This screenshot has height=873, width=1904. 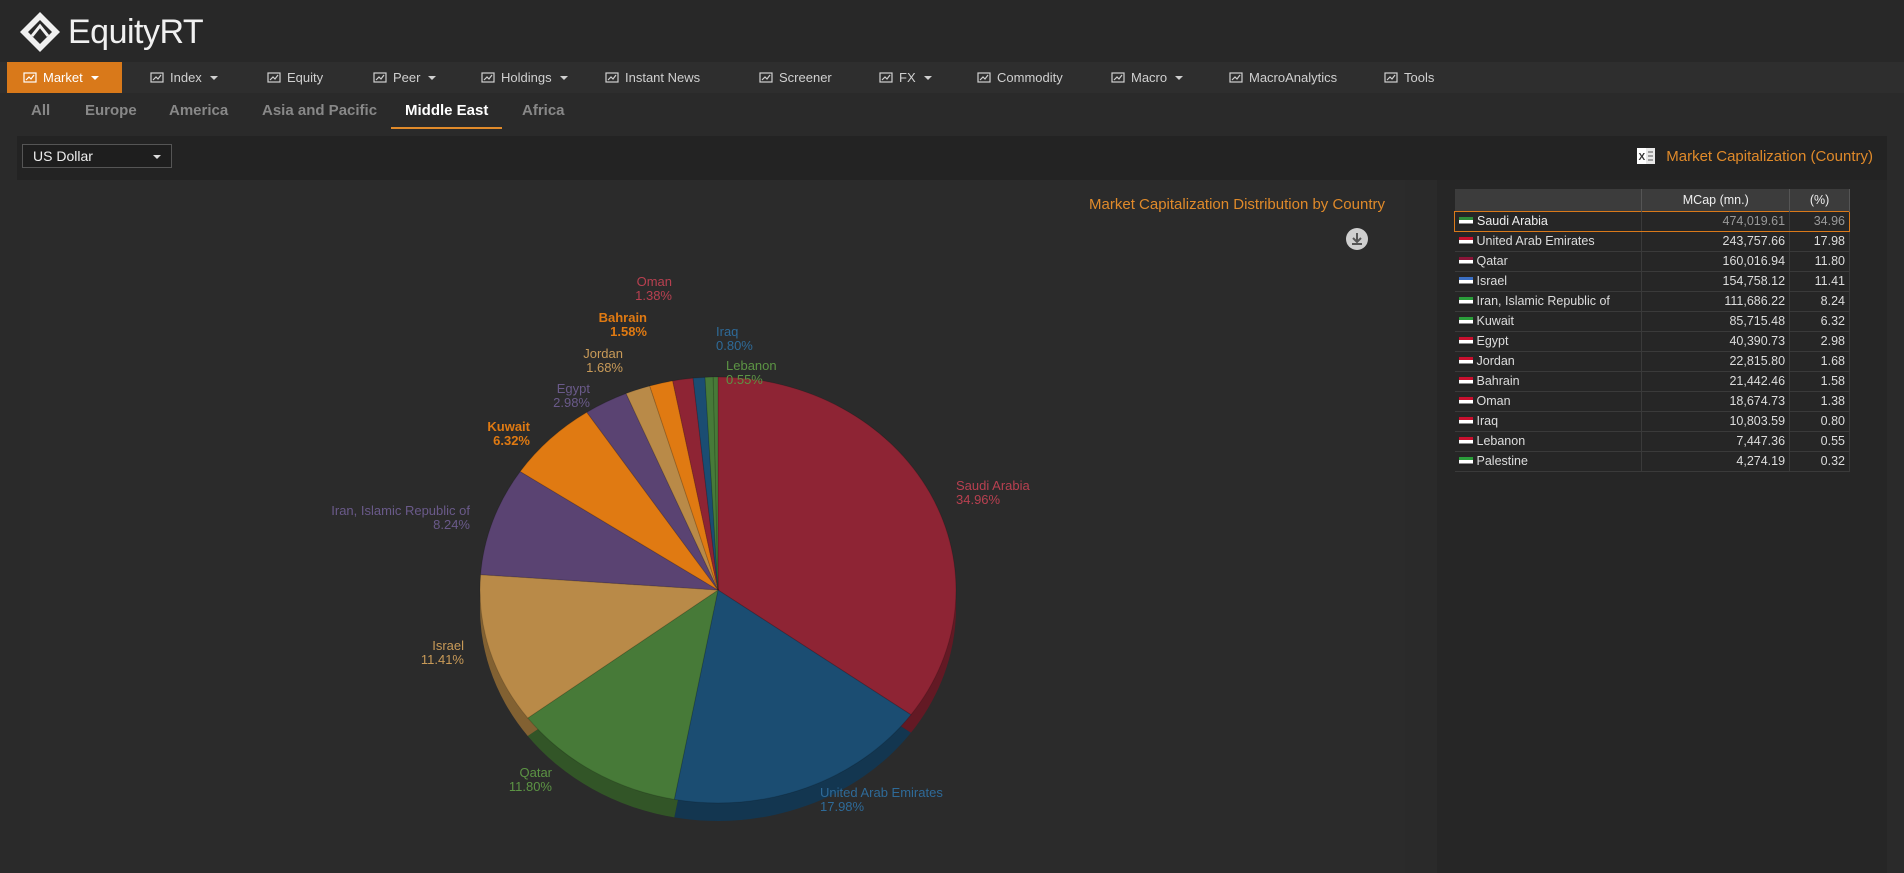 I want to click on tab-europe: Europe, so click(x=111, y=111).